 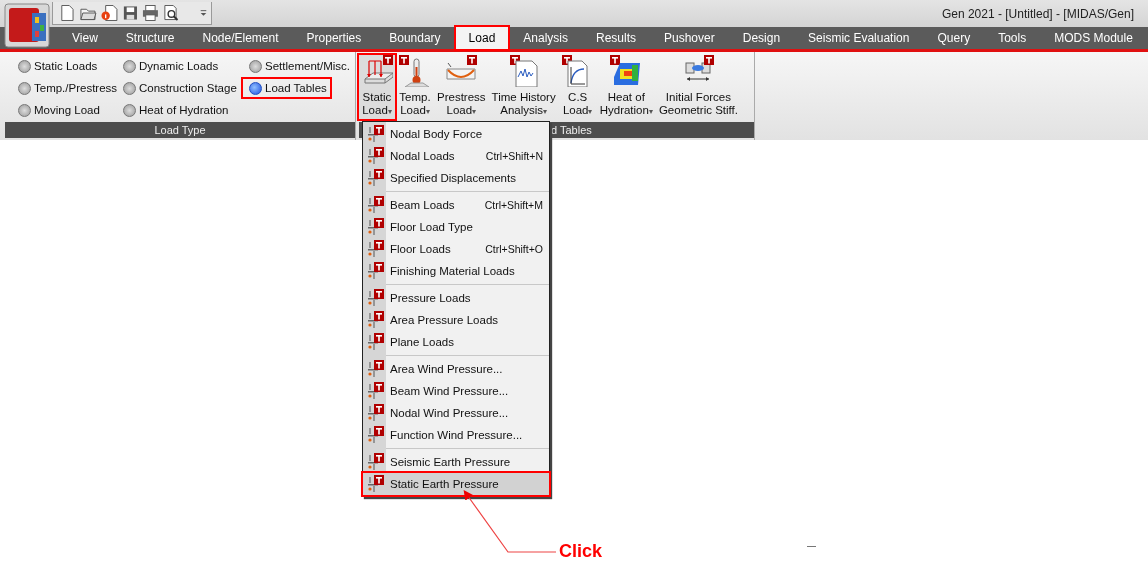 I want to click on heat-map-block-icon, so click(x=626, y=71).